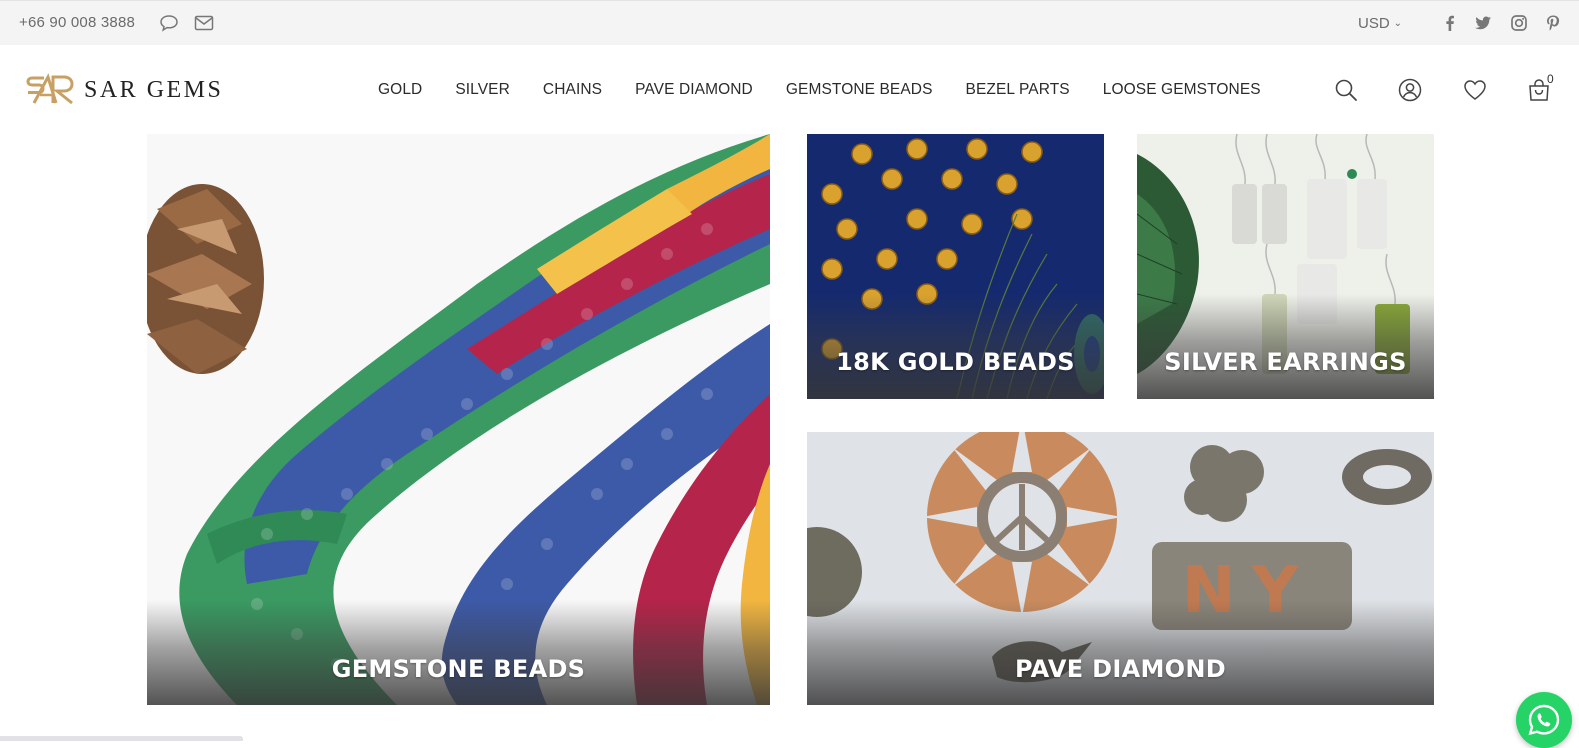  What do you see at coordinates (121, 738) in the screenshot?
I see `horizontal-scrollbar` at bounding box center [121, 738].